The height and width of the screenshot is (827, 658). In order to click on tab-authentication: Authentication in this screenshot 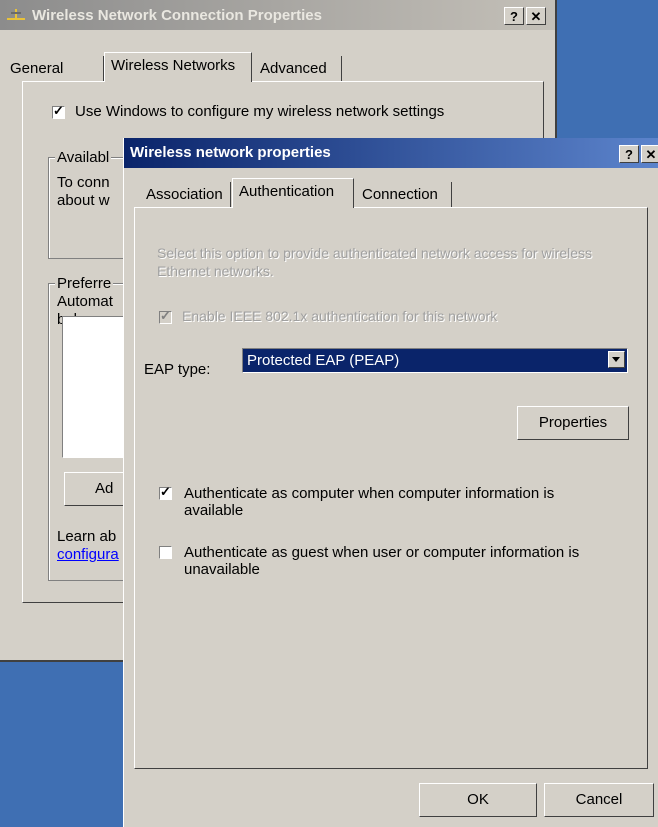, I will do `click(293, 193)`.